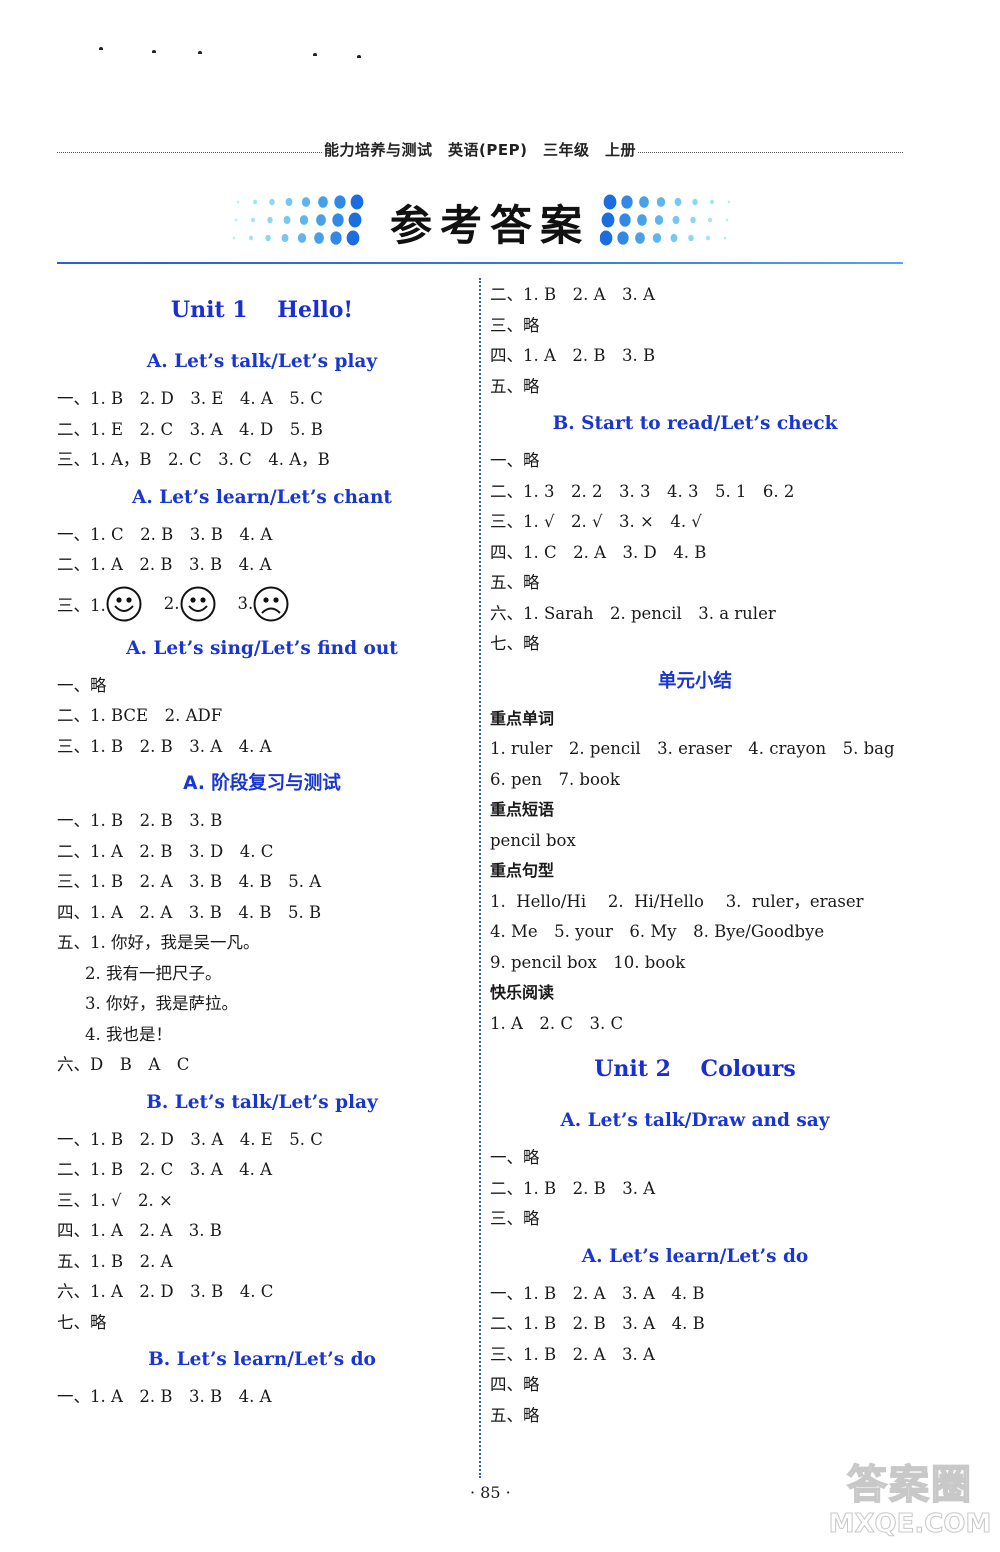 This screenshot has width=1000, height=1552. What do you see at coordinates (555, 779) in the screenshot?
I see `answer-line: 6. pen 7. book` at bounding box center [555, 779].